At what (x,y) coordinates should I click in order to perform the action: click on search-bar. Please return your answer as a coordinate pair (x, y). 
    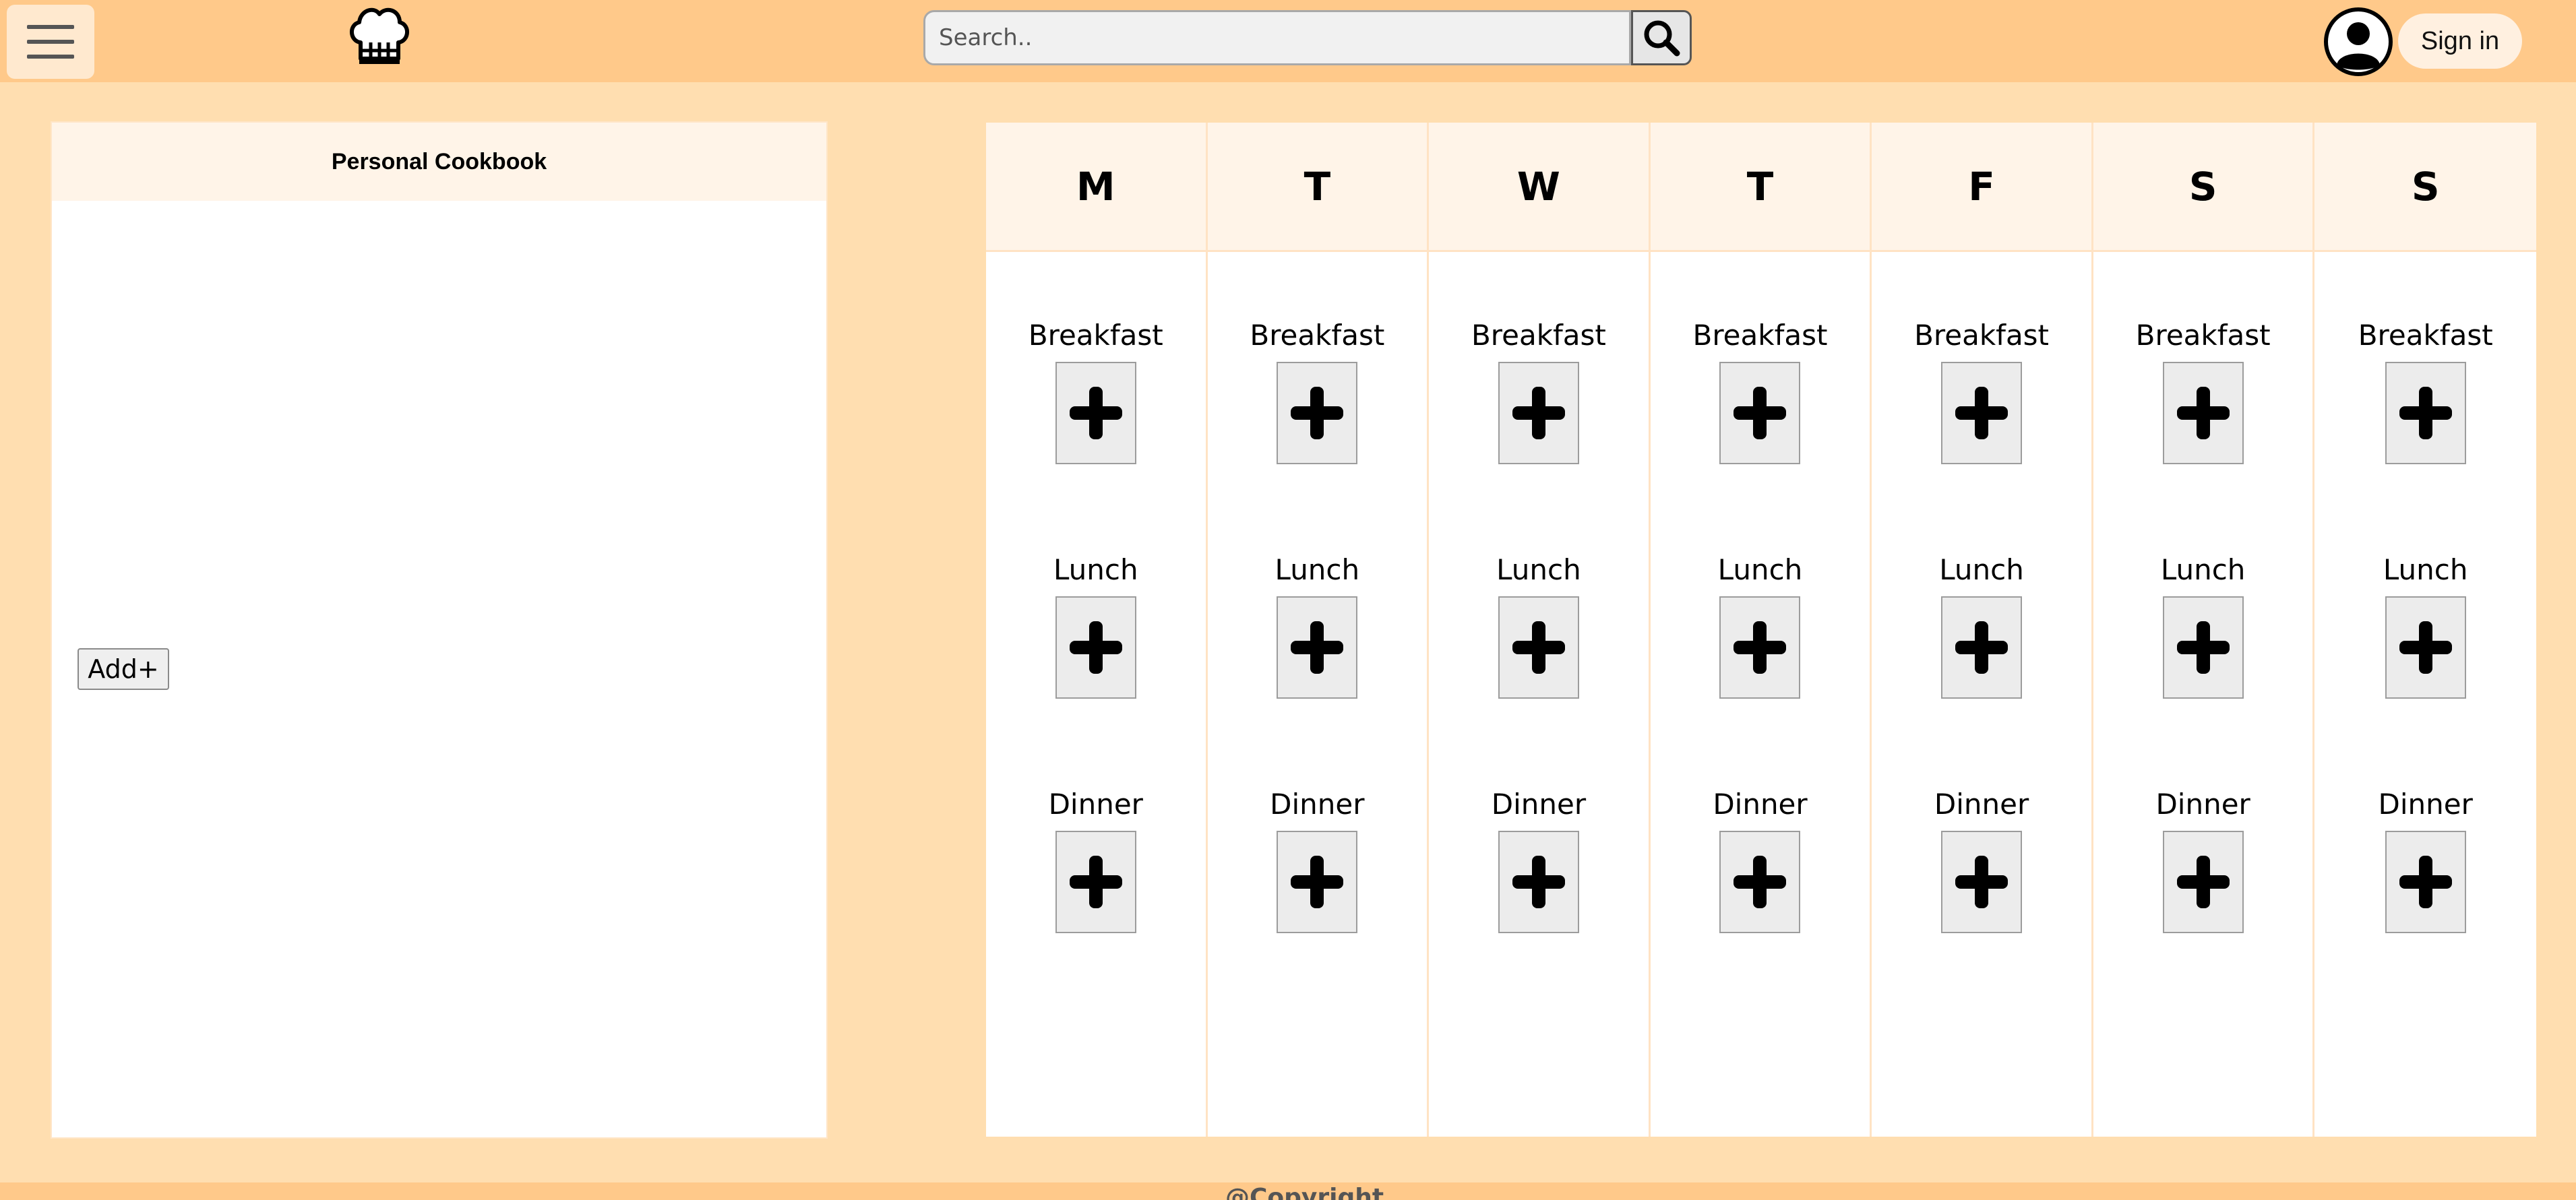
    Looking at the image, I should click on (1307, 37).